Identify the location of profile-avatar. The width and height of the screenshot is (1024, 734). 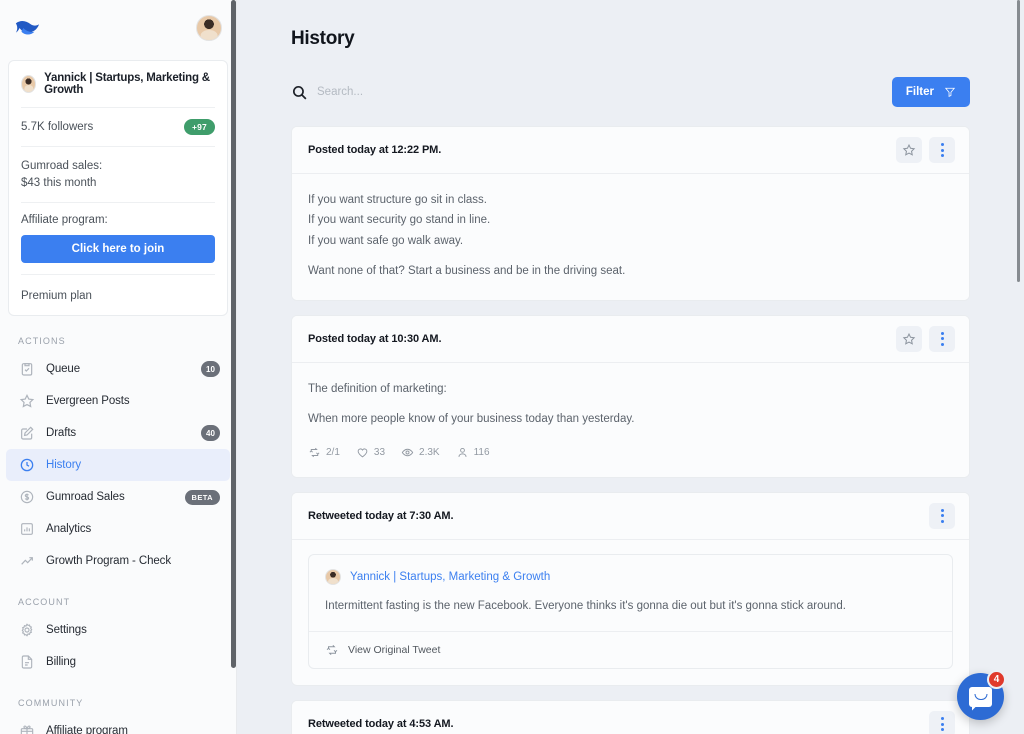
(29, 84).